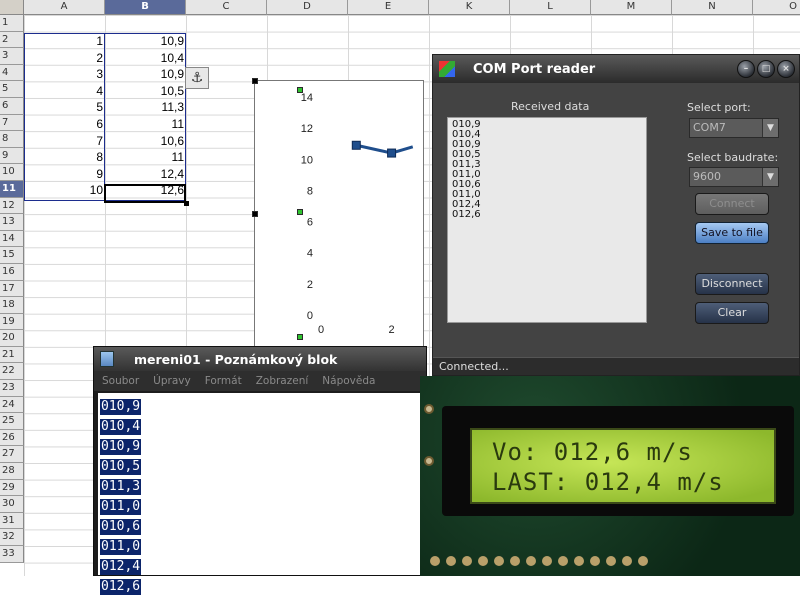  Describe the element at coordinates (64, 174) in the screenshot. I see `cell-a: 9` at that location.